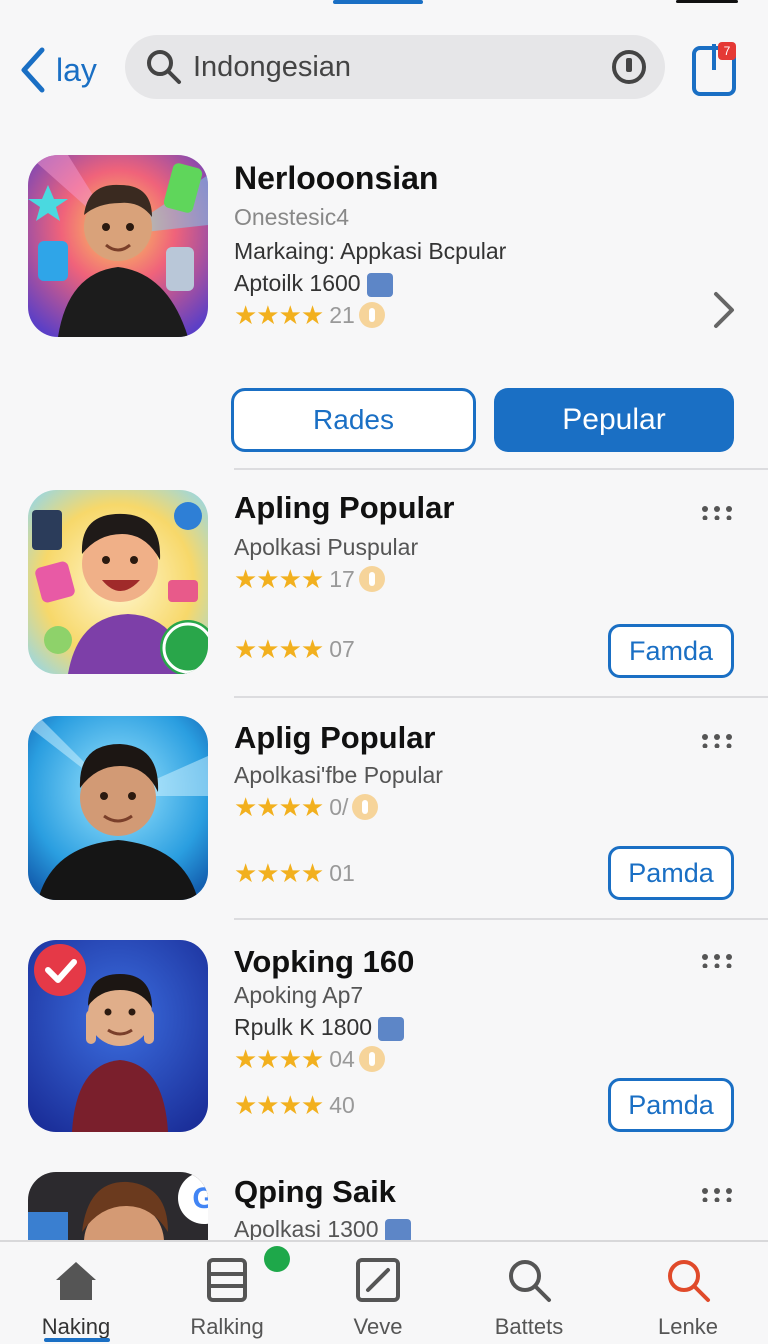 The height and width of the screenshot is (1344, 768). I want to click on rating-count: 17, so click(342, 578).